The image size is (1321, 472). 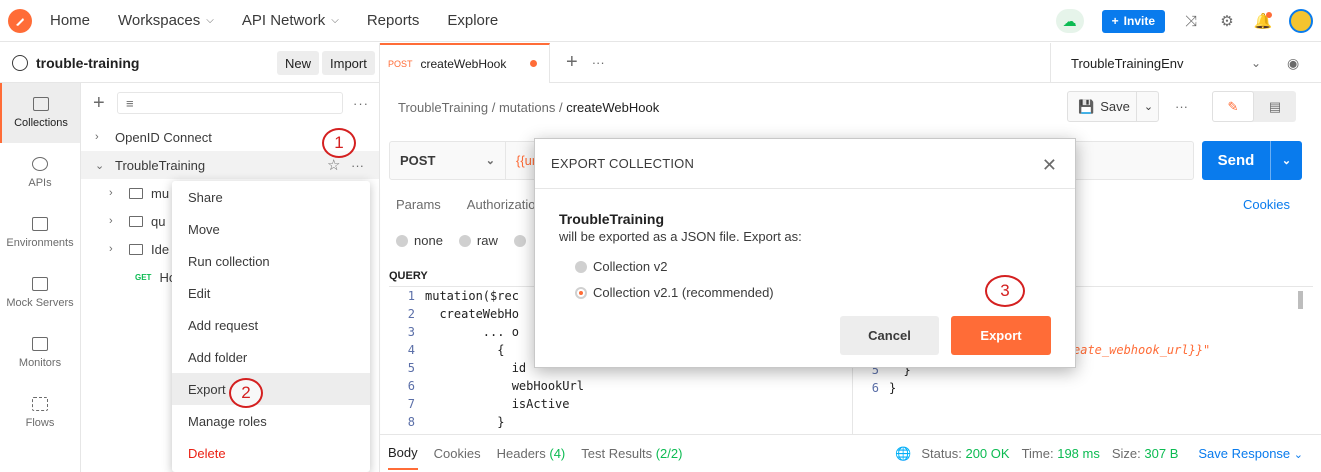 I want to click on flows-icon, so click(x=40, y=404).